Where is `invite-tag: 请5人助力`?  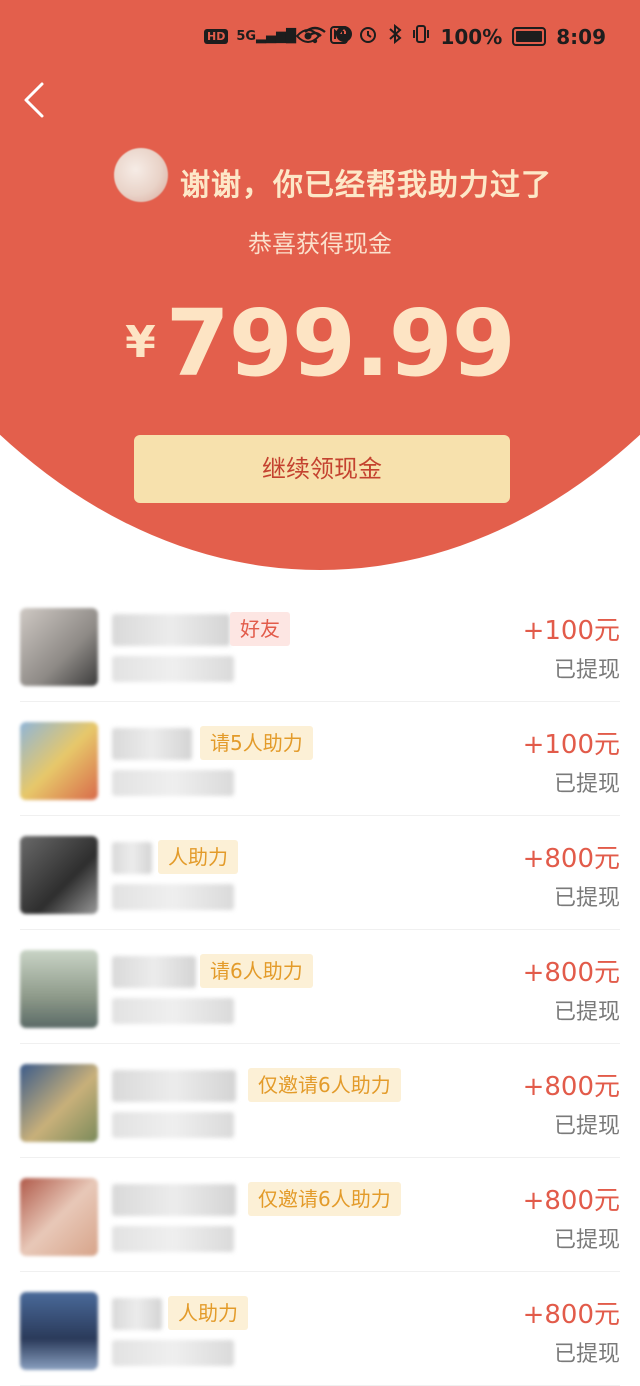 invite-tag: 请5人助力 is located at coordinates (256, 743).